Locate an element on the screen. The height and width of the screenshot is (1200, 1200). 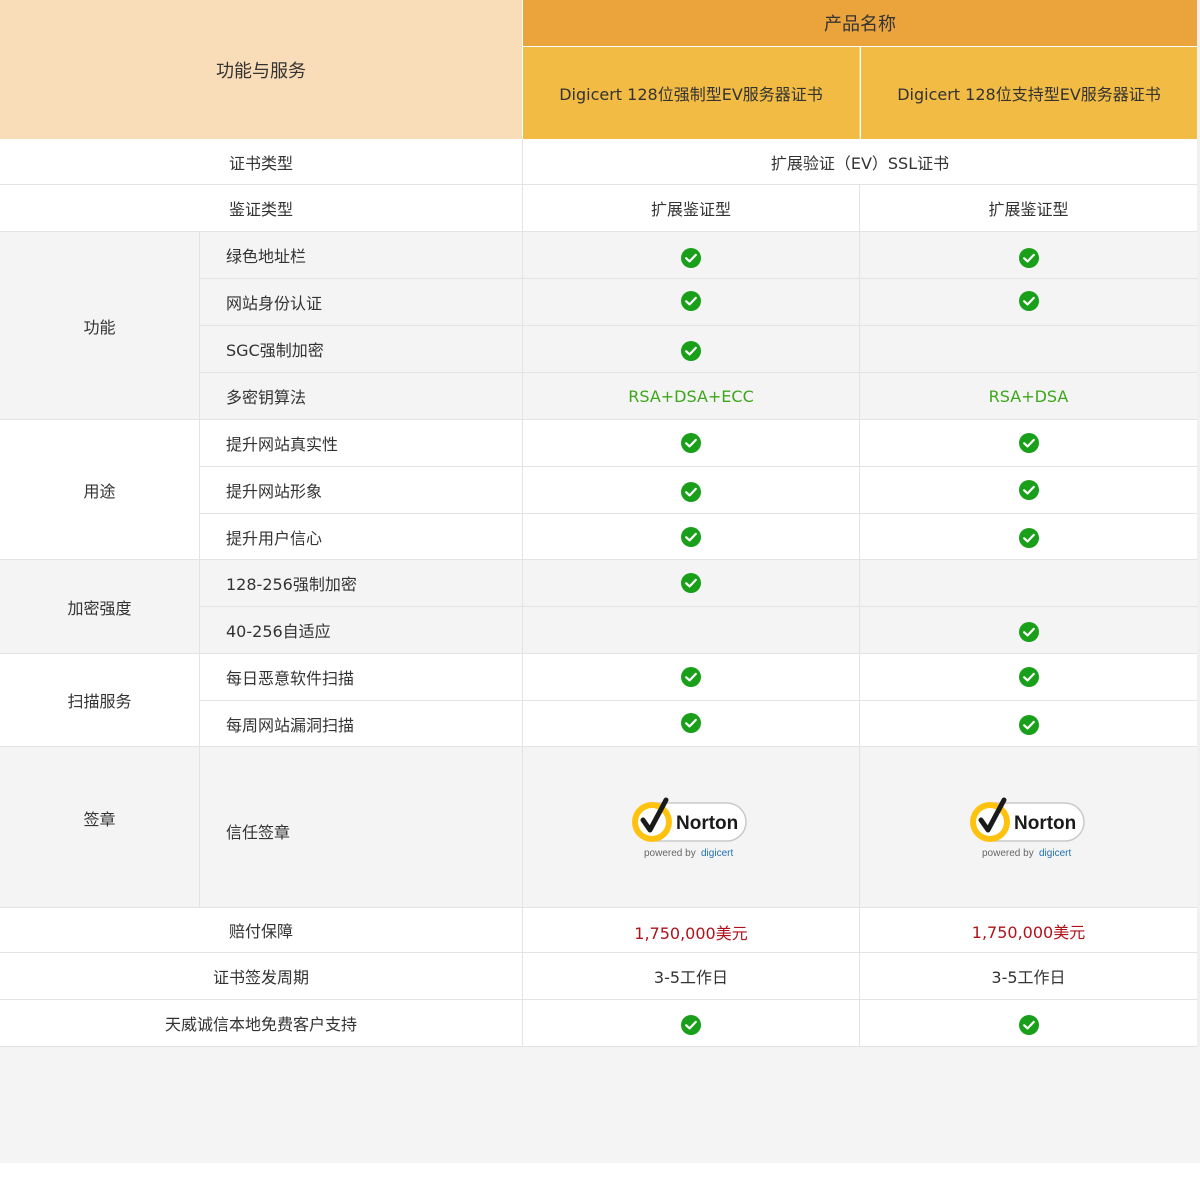
item-weekly-vuln: 每周网站漏洞扫描 is located at coordinates (290, 725).